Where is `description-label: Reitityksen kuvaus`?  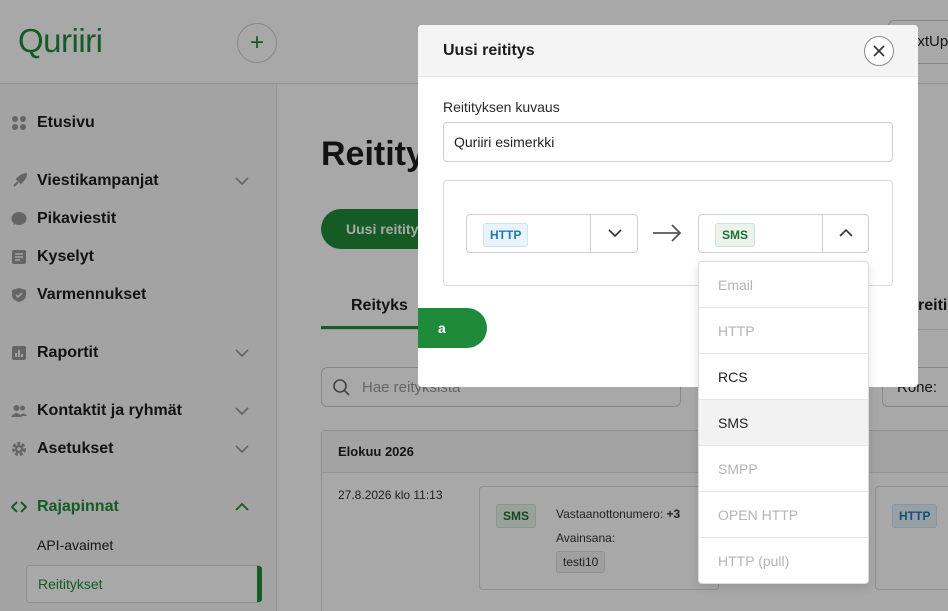
description-label: Reitityksen kuvaus is located at coordinates (501, 107).